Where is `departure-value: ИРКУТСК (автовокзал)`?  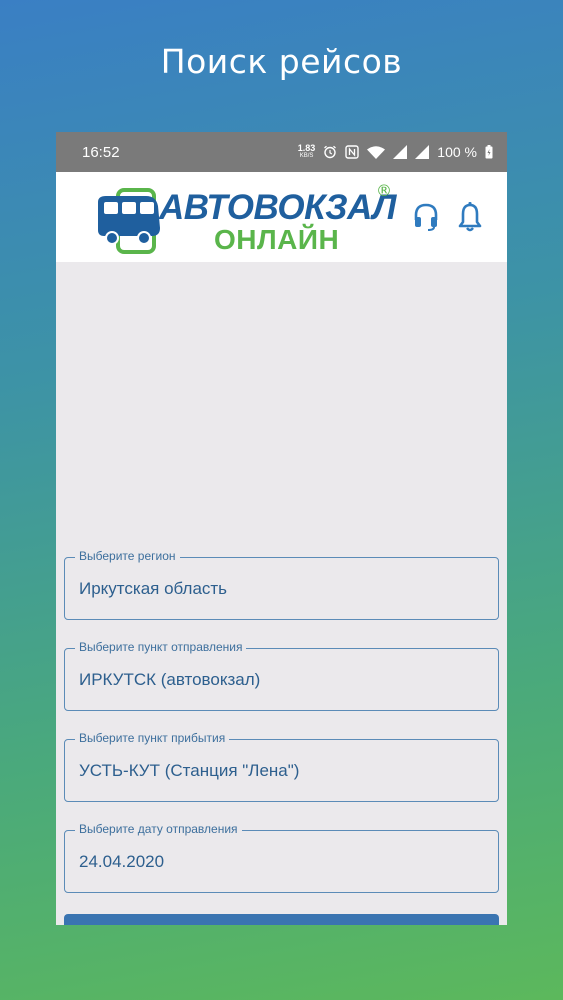
departure-value: ИРКУТСК (автовокзал) is located at coordinates (170, 679).